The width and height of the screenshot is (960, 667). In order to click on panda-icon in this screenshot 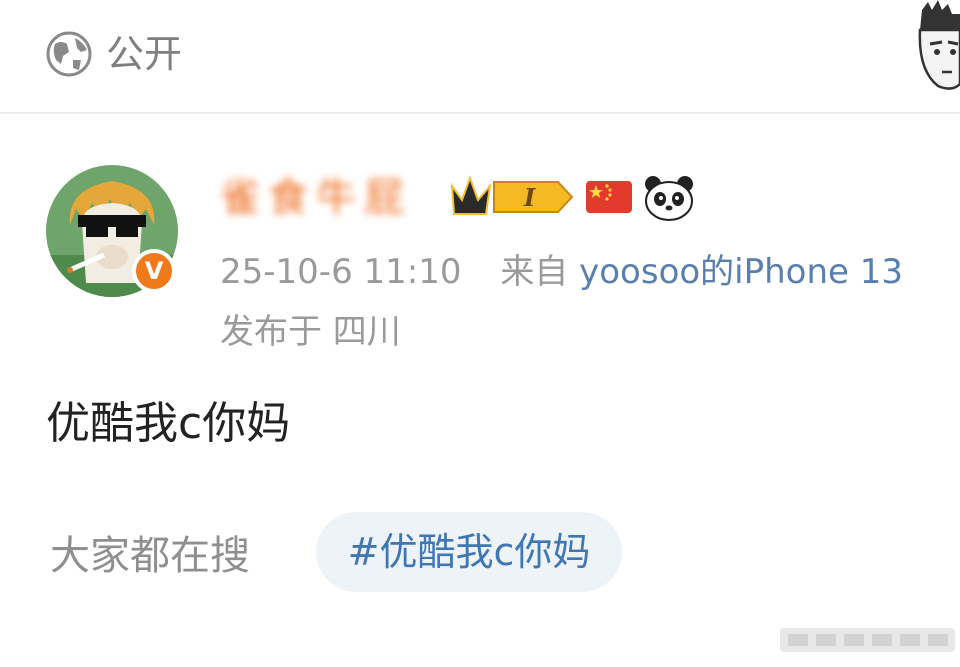, I will do `click(669, 198)`.